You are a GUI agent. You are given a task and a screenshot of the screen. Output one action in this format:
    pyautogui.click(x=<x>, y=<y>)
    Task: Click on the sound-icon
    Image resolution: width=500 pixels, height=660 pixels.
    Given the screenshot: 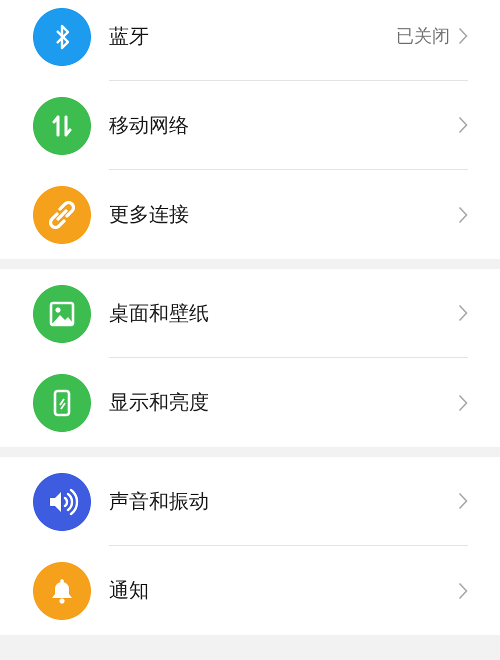 What is the action you would take?
    pyautogui.click(x=62, y=501)
    